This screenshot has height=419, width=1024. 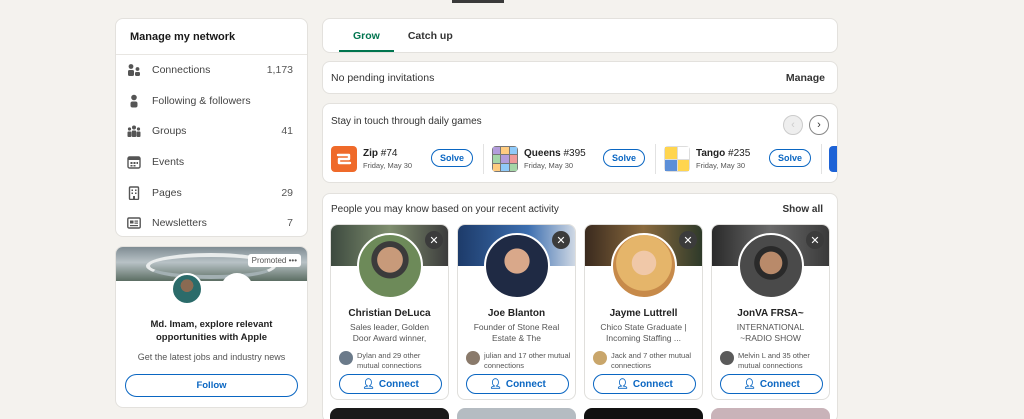 I want to click on promoted-badge: Promoted •••, so click(x=274, y=260).